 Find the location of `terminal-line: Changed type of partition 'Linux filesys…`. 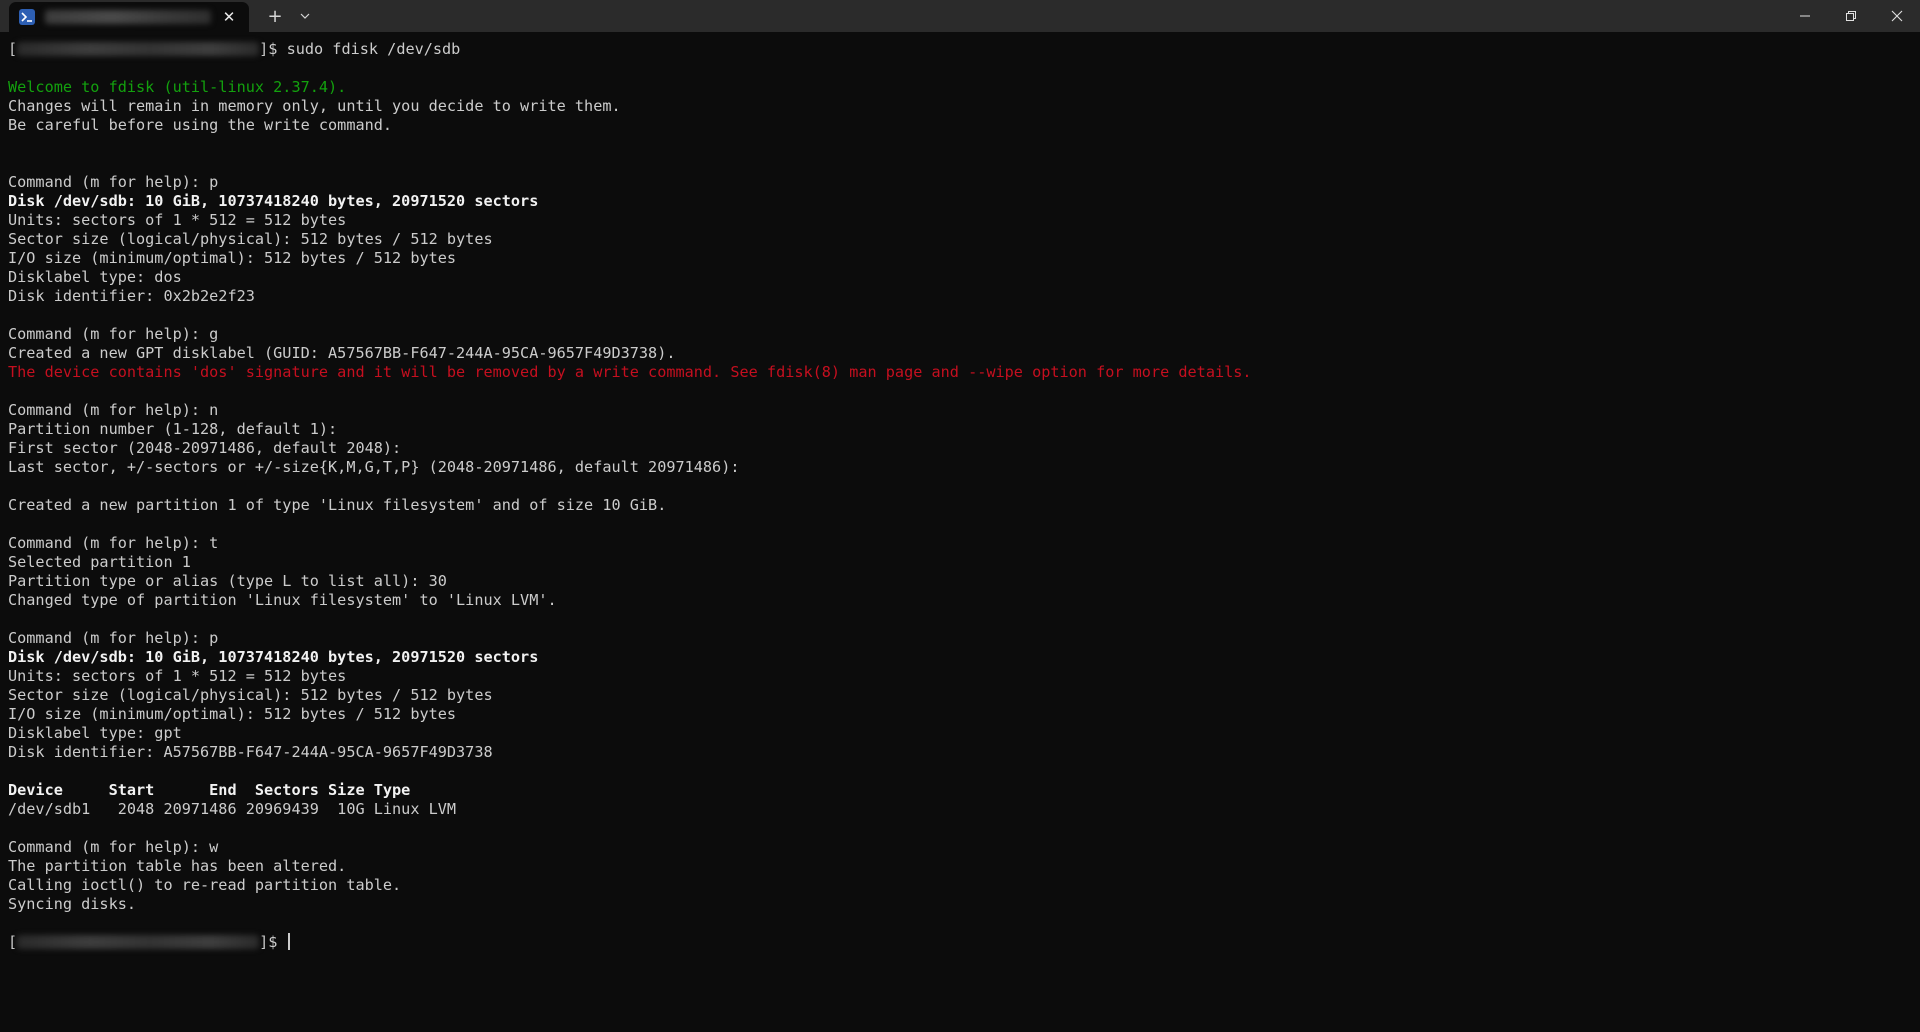

terminal-line: Changed type of partition 'Linux filesys… is located at coordinates (964, 600).